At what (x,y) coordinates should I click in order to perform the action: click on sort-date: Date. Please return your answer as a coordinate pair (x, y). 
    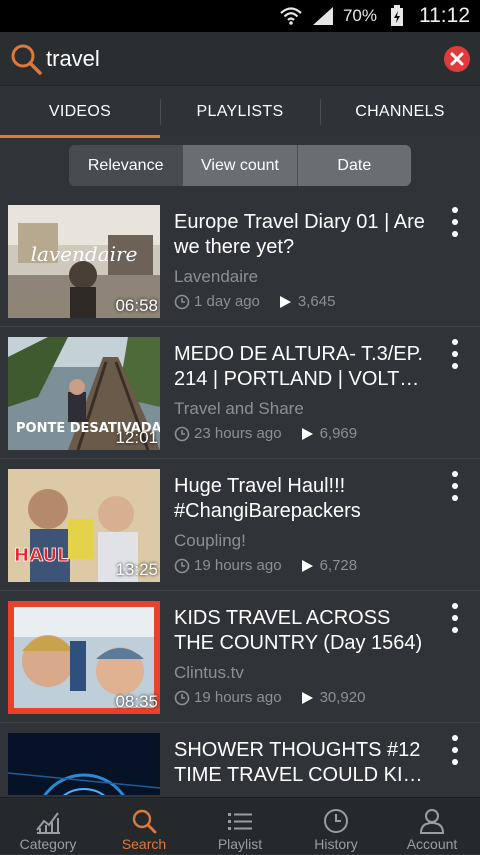
    Looking at the image, I should click on (353, 165).